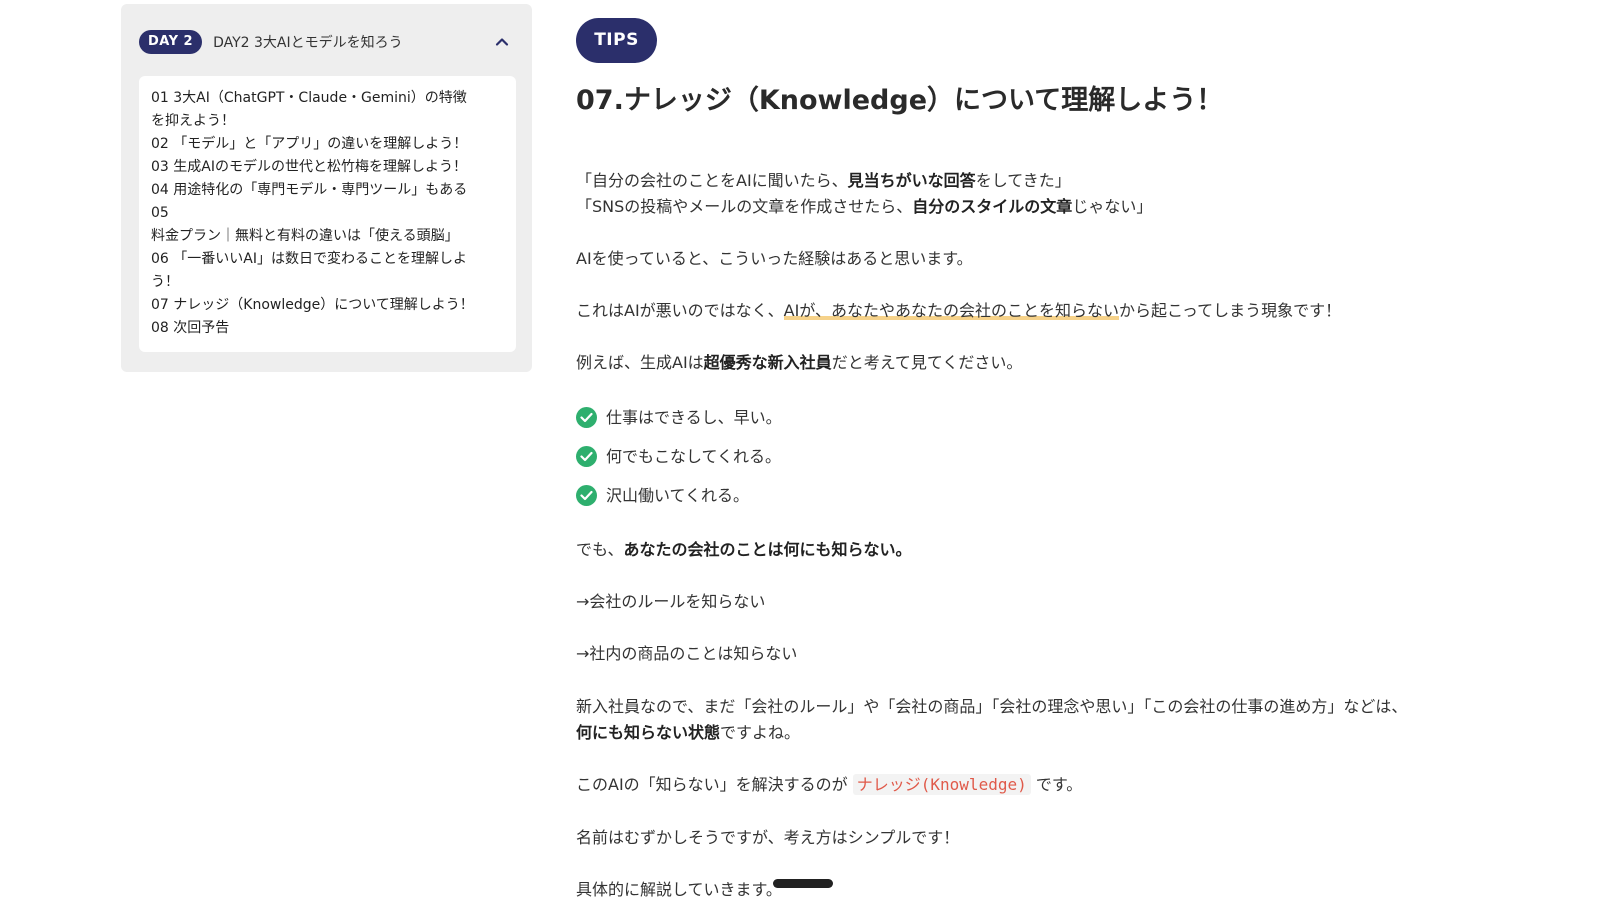 The width and height of the screenshot is (1600, 903). Describe the element at coordinates (768, 837) in the screenshot. I see `paragraph-simple: 名前はむずかしそうですが、考え方はシンプルです！` at that location.